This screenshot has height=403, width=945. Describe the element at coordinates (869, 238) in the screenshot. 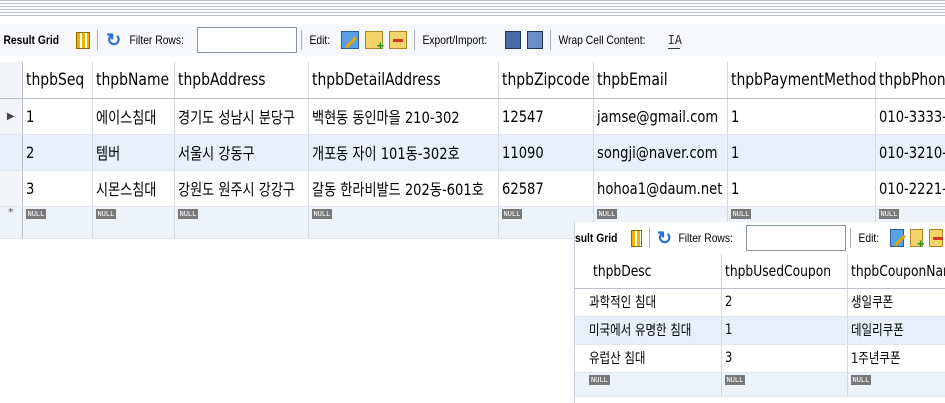

I see `edit-label: Edit:` at that location.